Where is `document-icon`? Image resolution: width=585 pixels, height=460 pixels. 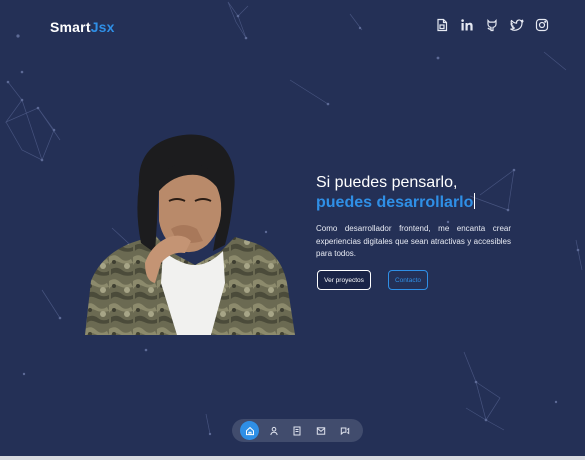
document-icon is located at coordinates (442, 25).